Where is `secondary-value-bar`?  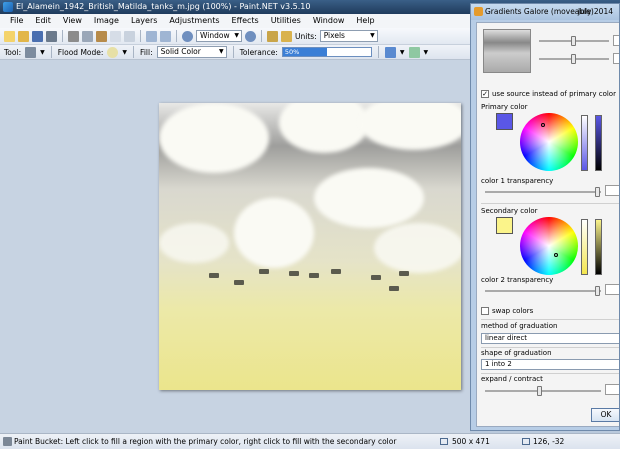
secondary-value-bar is located at coordinates (598, 247).